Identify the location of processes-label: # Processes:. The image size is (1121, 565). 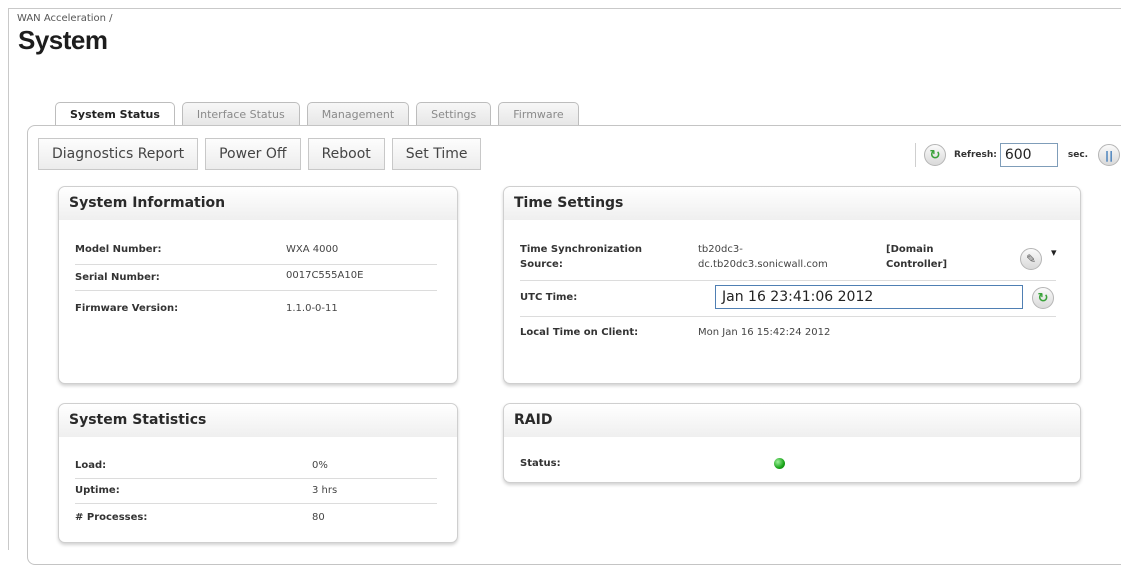
(111, 517).